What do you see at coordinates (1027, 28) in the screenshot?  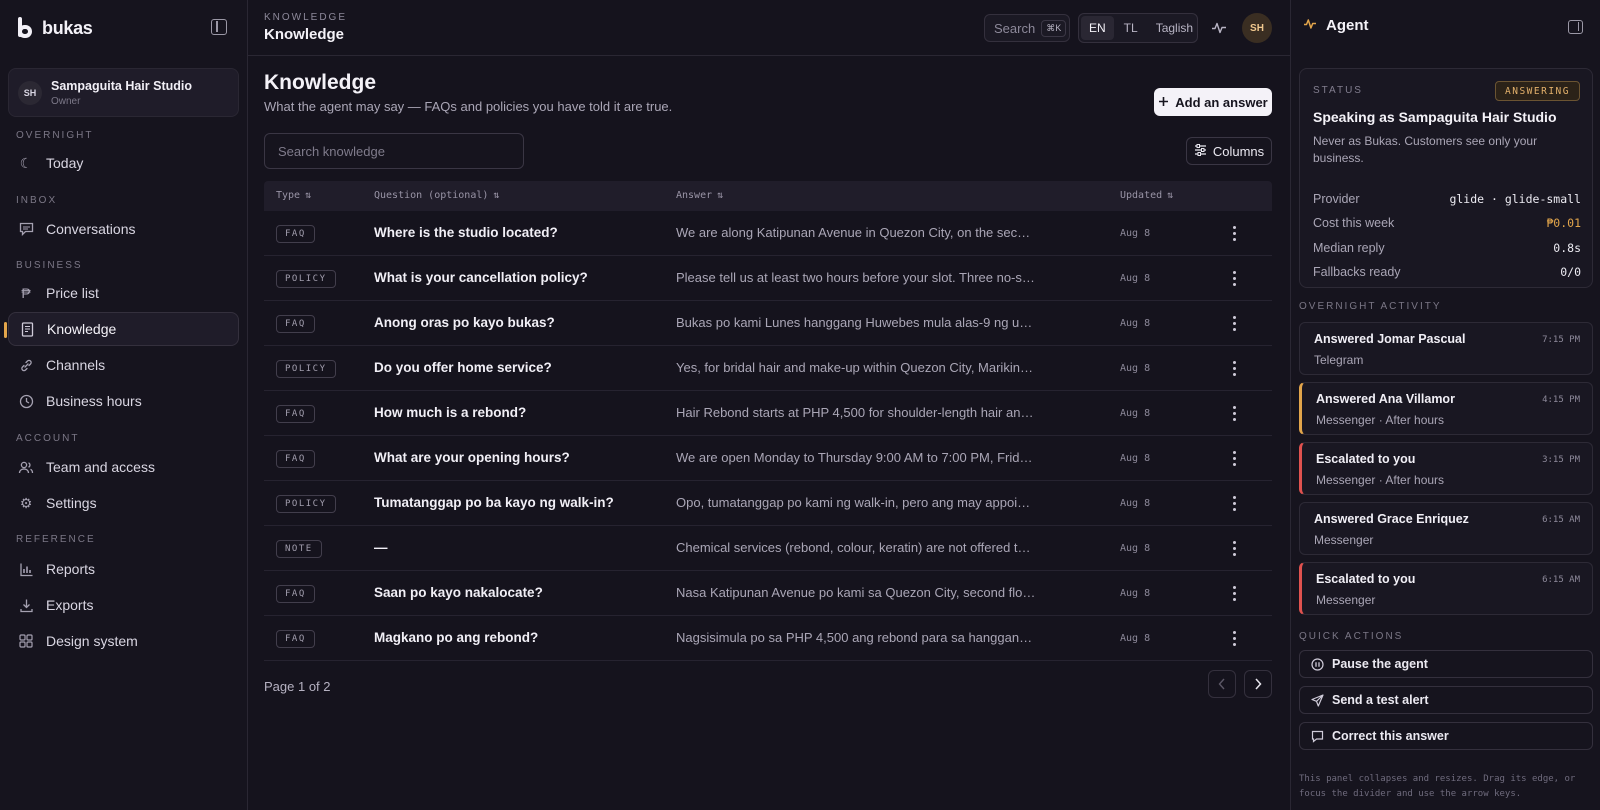 I see `global-search-button: Search ⌘K` at bounding box center [1027, 28].